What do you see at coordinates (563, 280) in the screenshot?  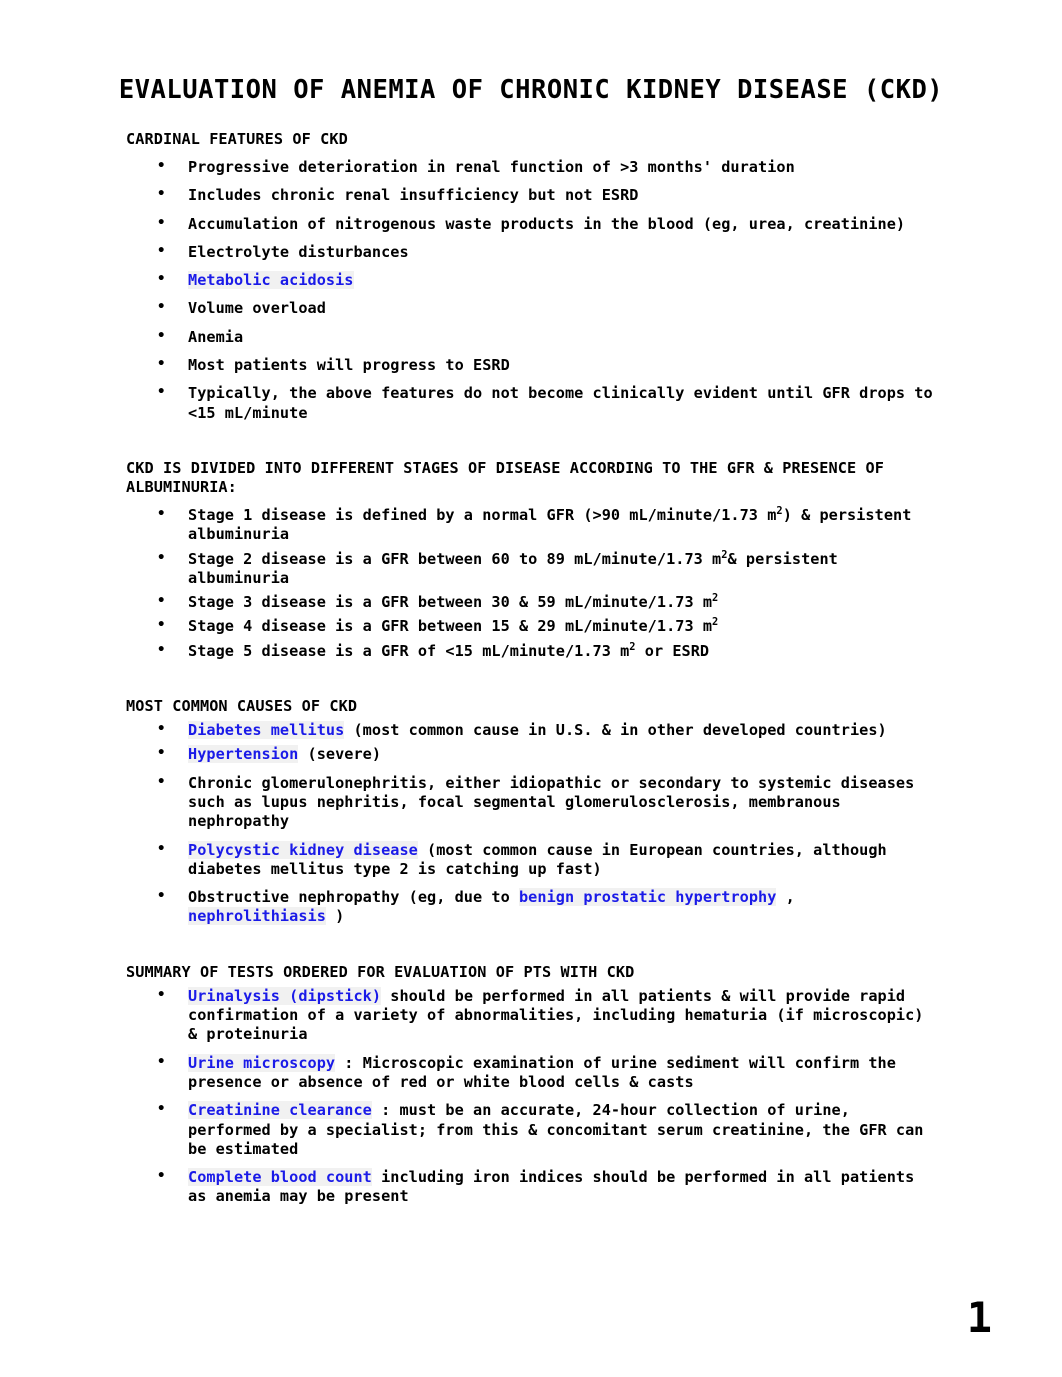 I see `list-item-text: Metabolic acidosis` at bounding box center [563, 280].